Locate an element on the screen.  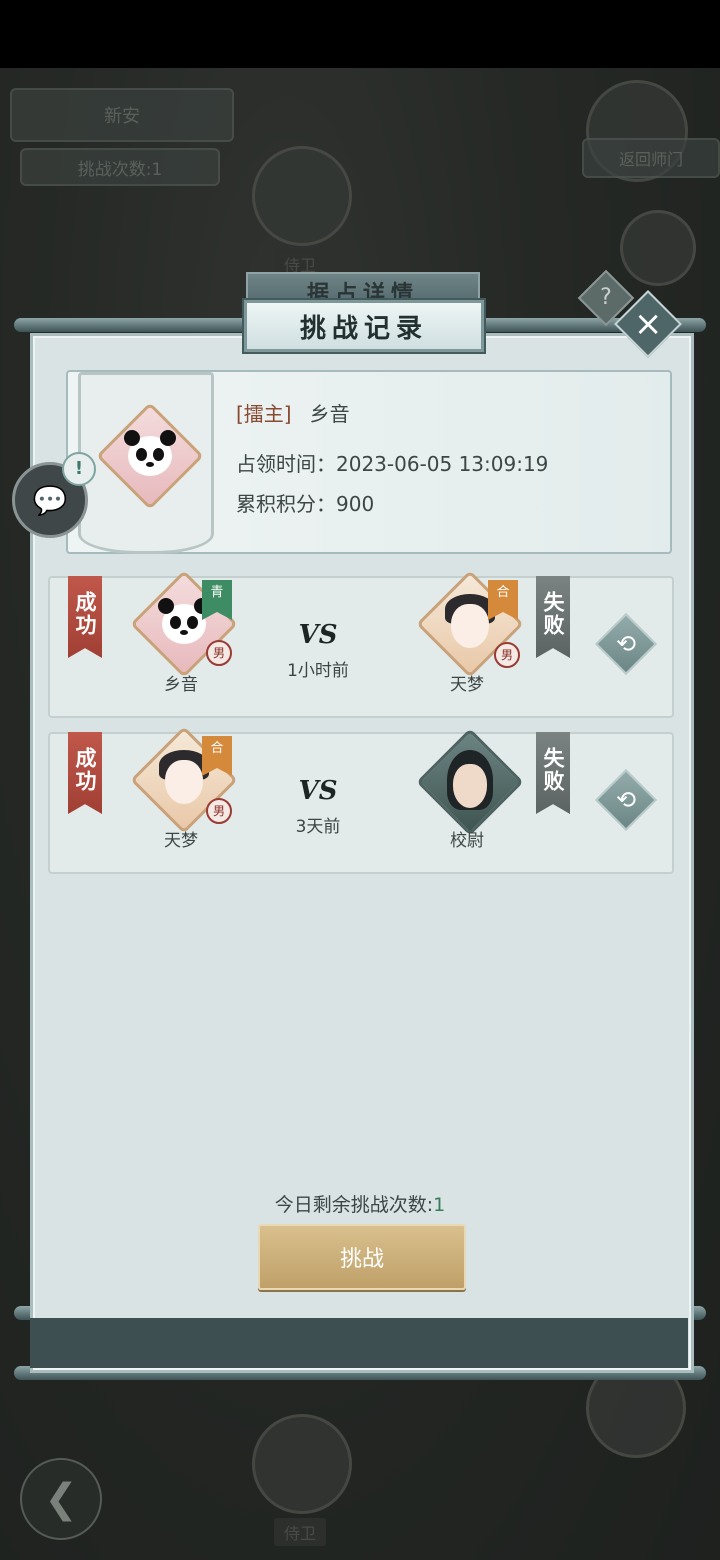
help-icon: ? is located at coordinates (606, 297).